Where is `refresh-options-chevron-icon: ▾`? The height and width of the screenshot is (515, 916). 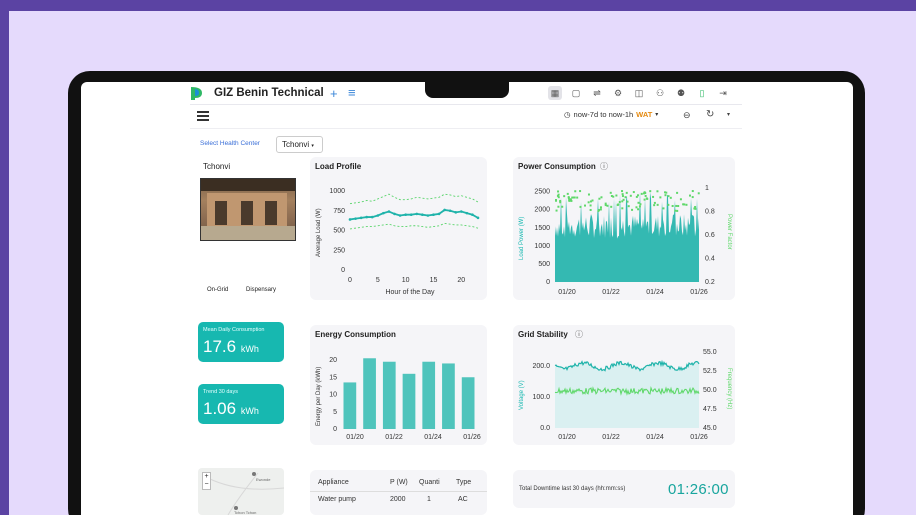
refresh-options-chevron-icon: ▾ is located at coordinates (728, 114).